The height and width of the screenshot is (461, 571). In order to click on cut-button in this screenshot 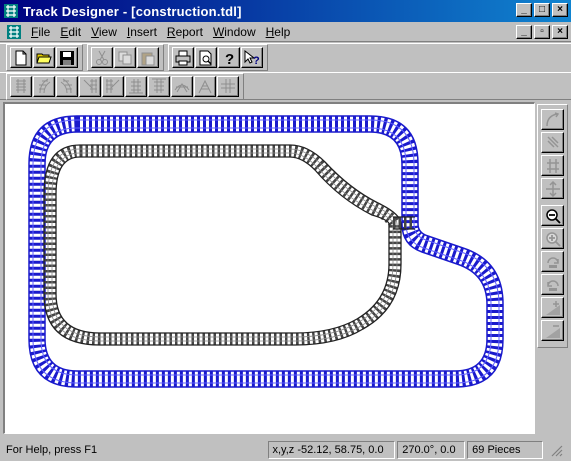, I will do `click(102, 57)`.